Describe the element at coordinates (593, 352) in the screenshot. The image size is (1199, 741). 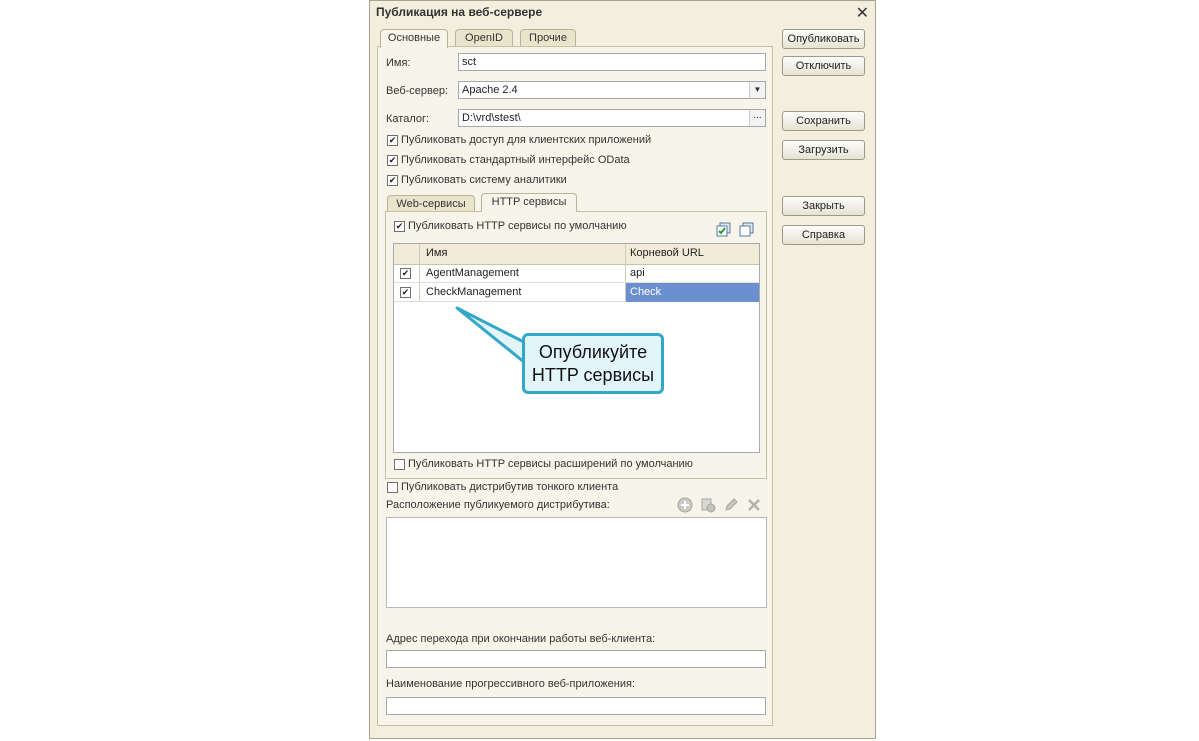
I see `callout-line-1: Опубликуйте` at that location.